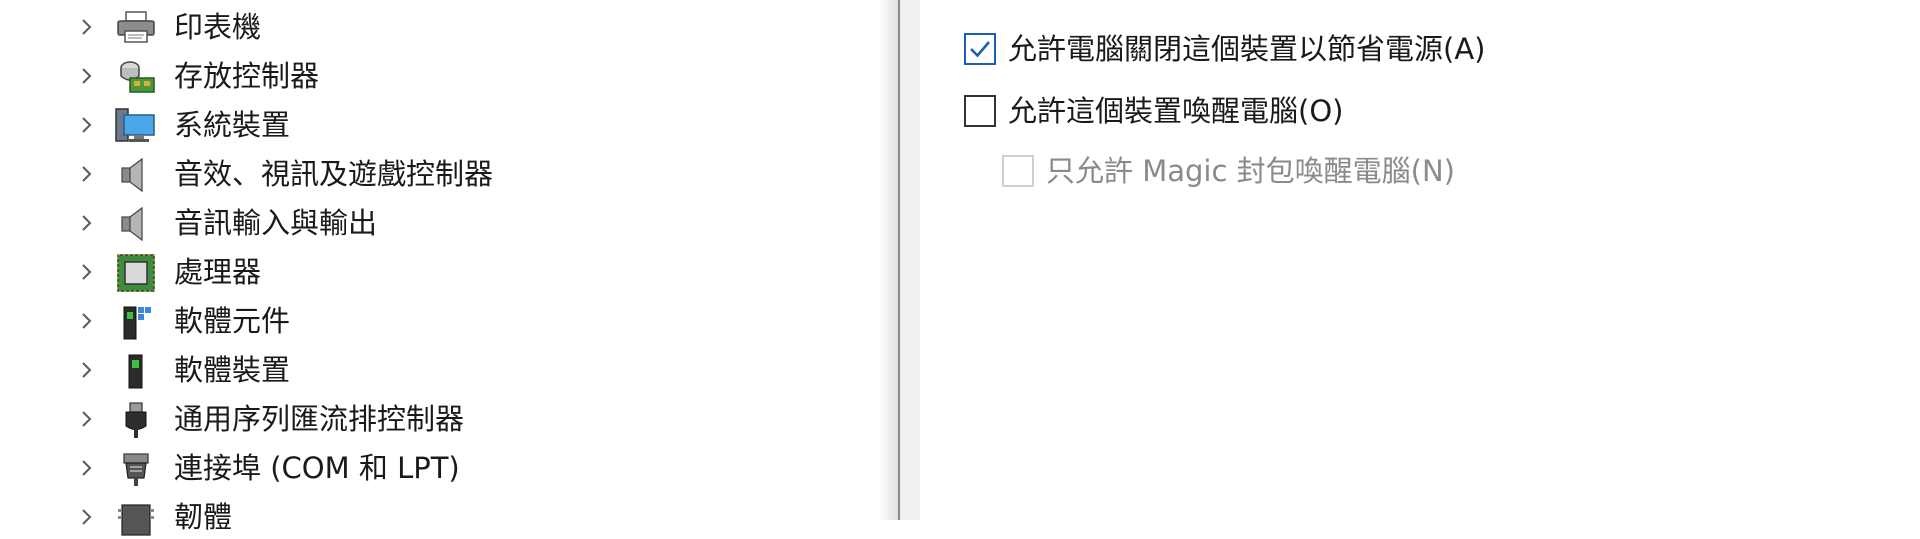 This screenshot has height=539, width=1920. I want to click on allow-wake-checkbox, so click(980, 111).